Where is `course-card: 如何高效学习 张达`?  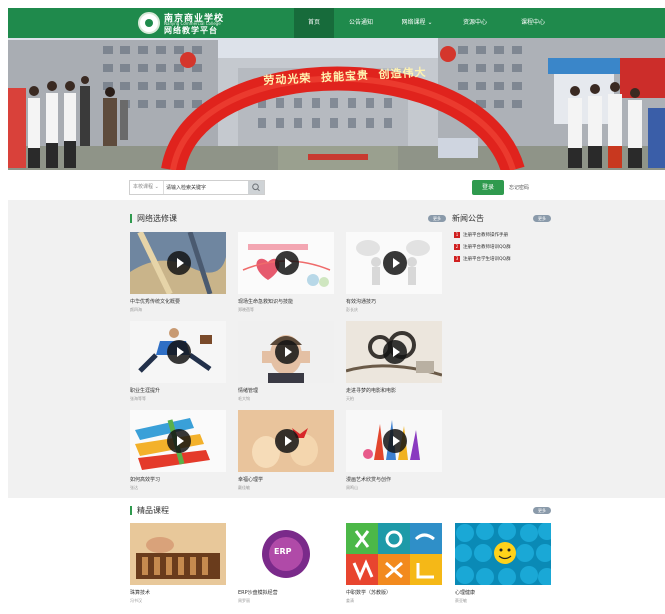 course-card: 如何高效学习 张达 is located at coordinates (178, 452).